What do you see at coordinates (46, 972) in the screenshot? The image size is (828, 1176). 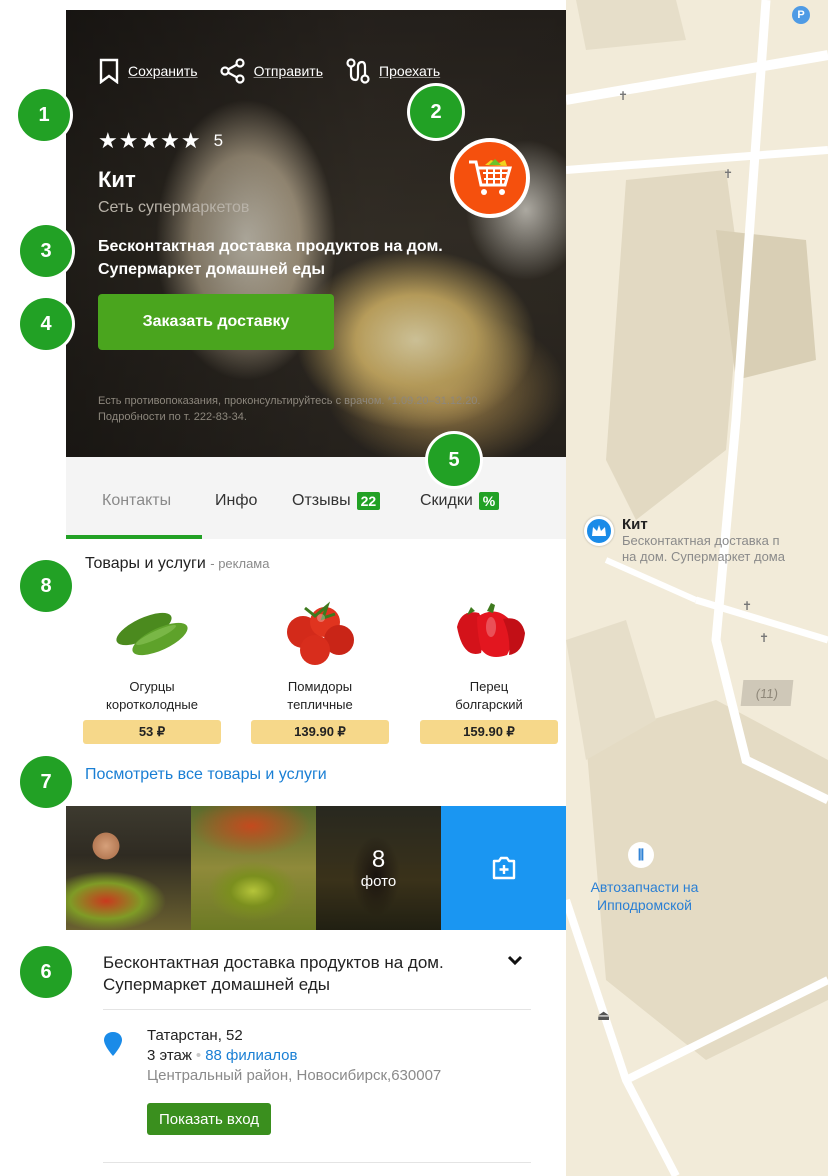 I see `callout-marker-6: 6` at bounding box center [46, 972].